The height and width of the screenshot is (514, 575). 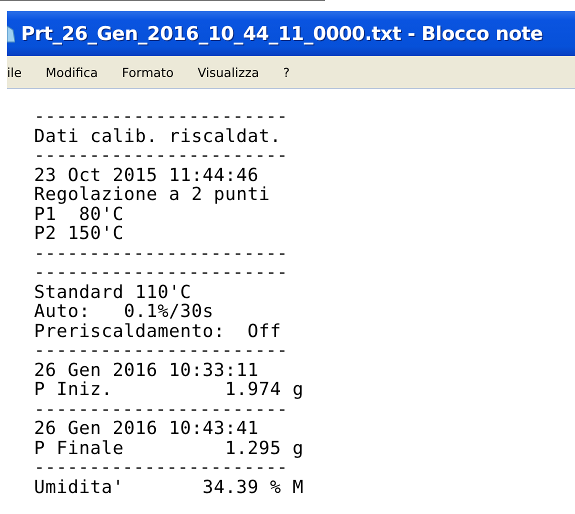 I want to click on text-line: 23 Oct 2015 11:44:46, so click(x=147, y=175).